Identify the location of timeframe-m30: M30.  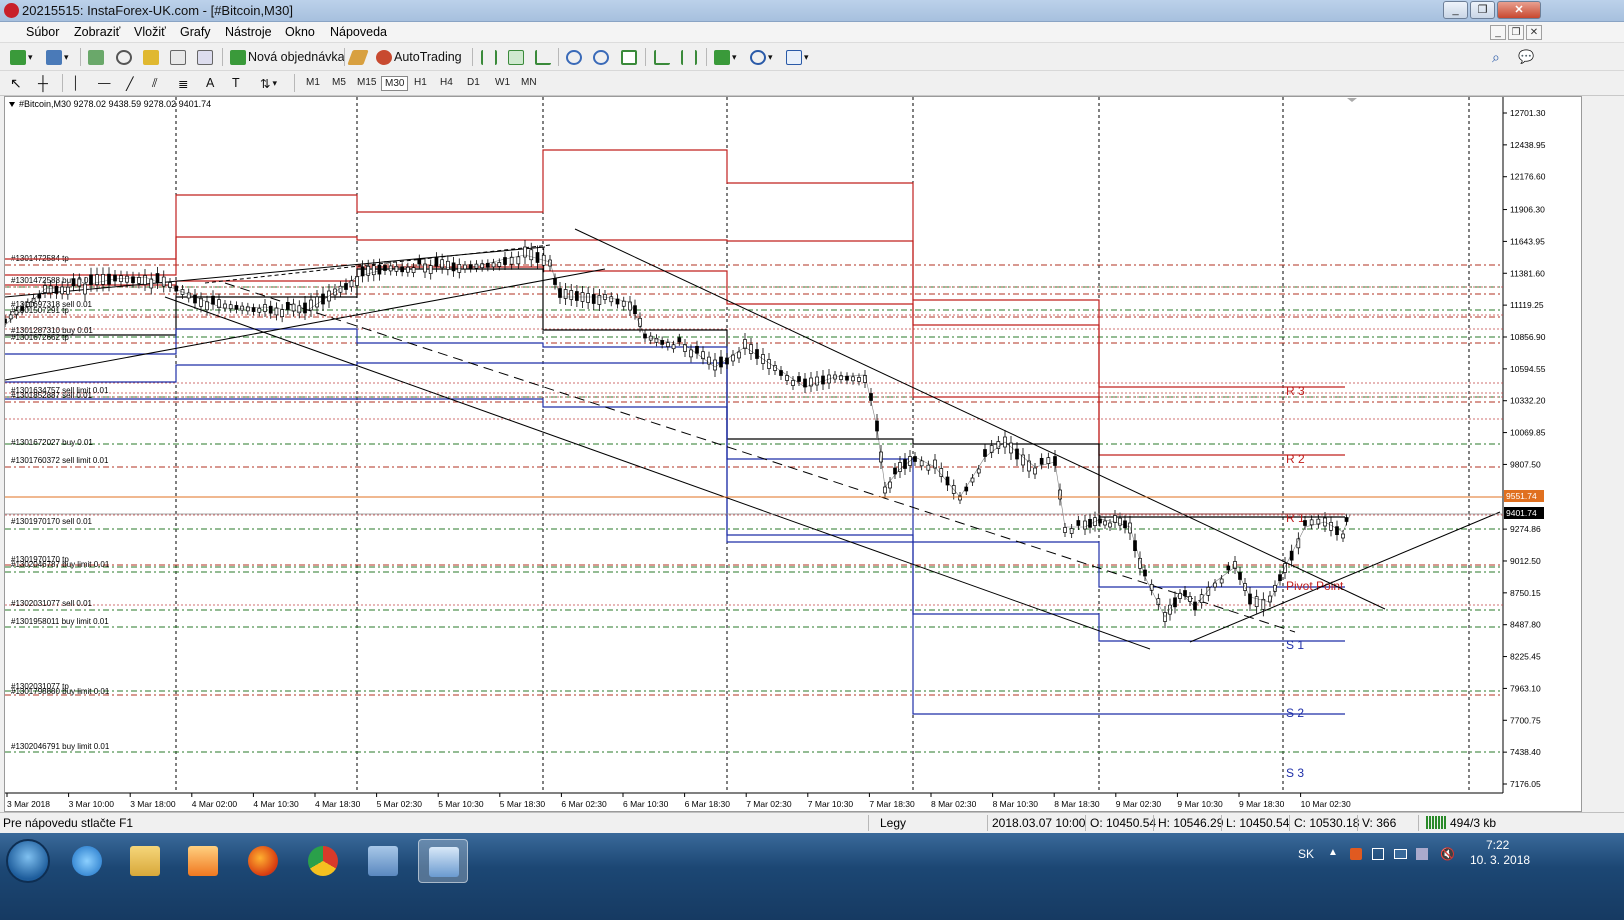
(395, 83).